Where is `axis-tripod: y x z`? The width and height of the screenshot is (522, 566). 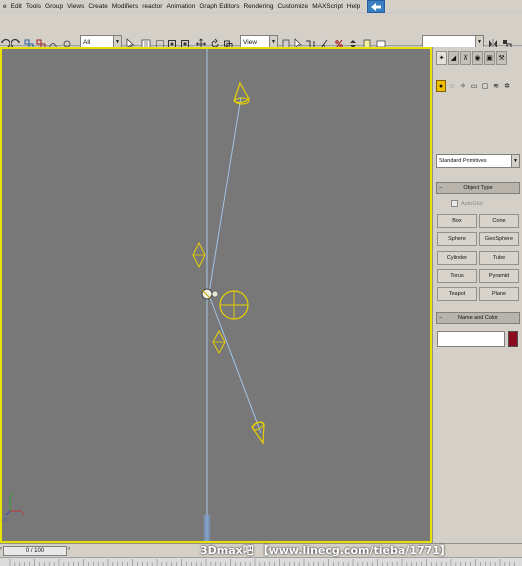 axis-tripod: y x z is located at coordinates (14, 507).